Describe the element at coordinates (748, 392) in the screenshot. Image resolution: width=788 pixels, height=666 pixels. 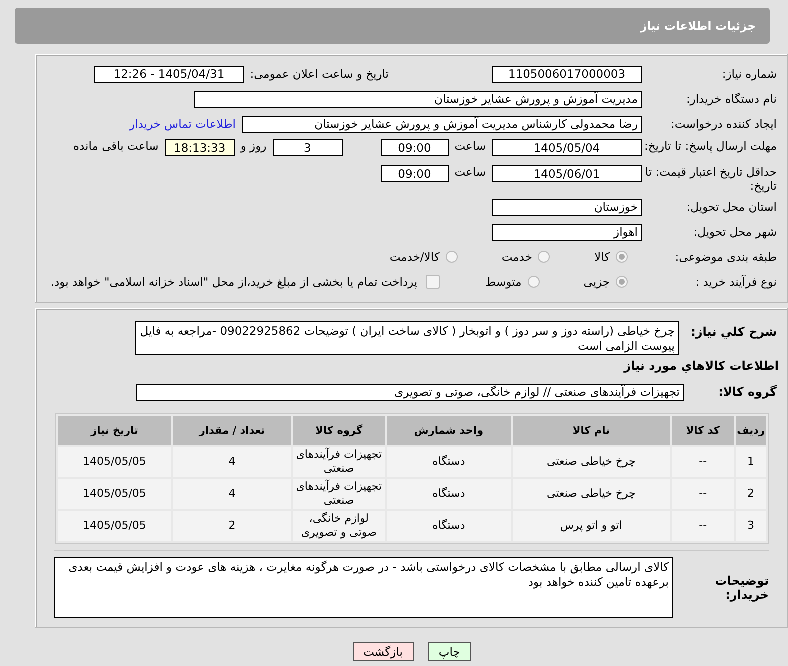
I see `field-label: گروه کالا:` at that location.